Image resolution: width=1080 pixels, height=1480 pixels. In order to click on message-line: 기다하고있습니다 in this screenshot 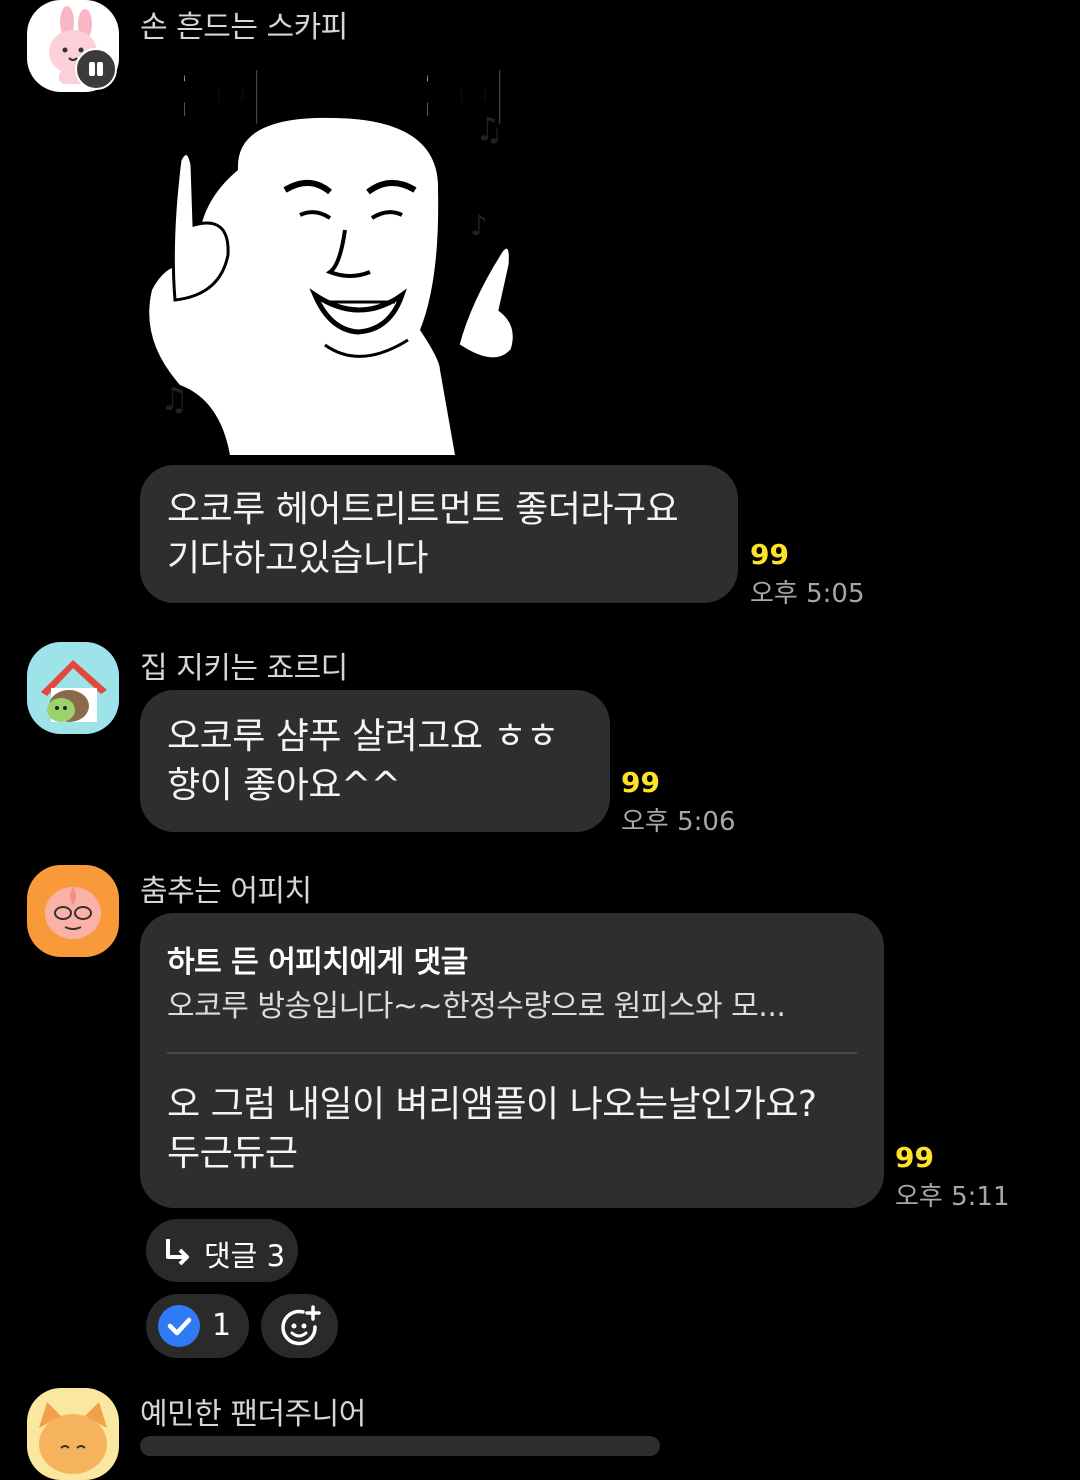, I will do `click(297, 558)`.